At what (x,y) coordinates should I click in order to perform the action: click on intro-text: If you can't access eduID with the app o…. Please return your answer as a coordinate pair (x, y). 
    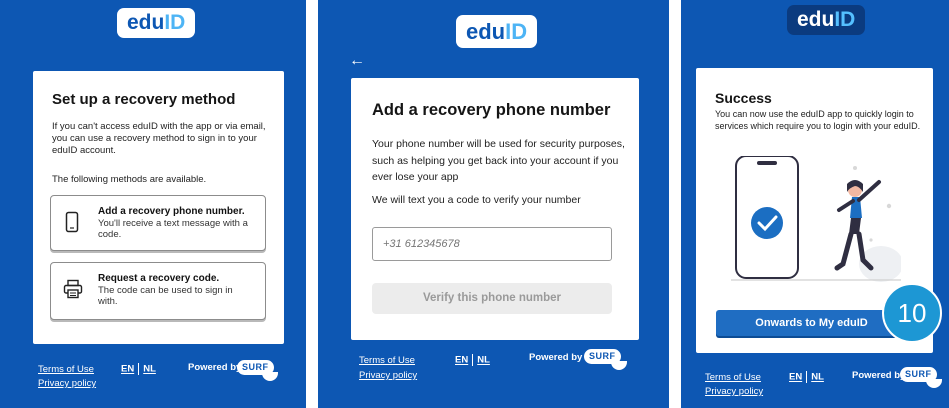
    Looking at the image, I should click on (159, 138).